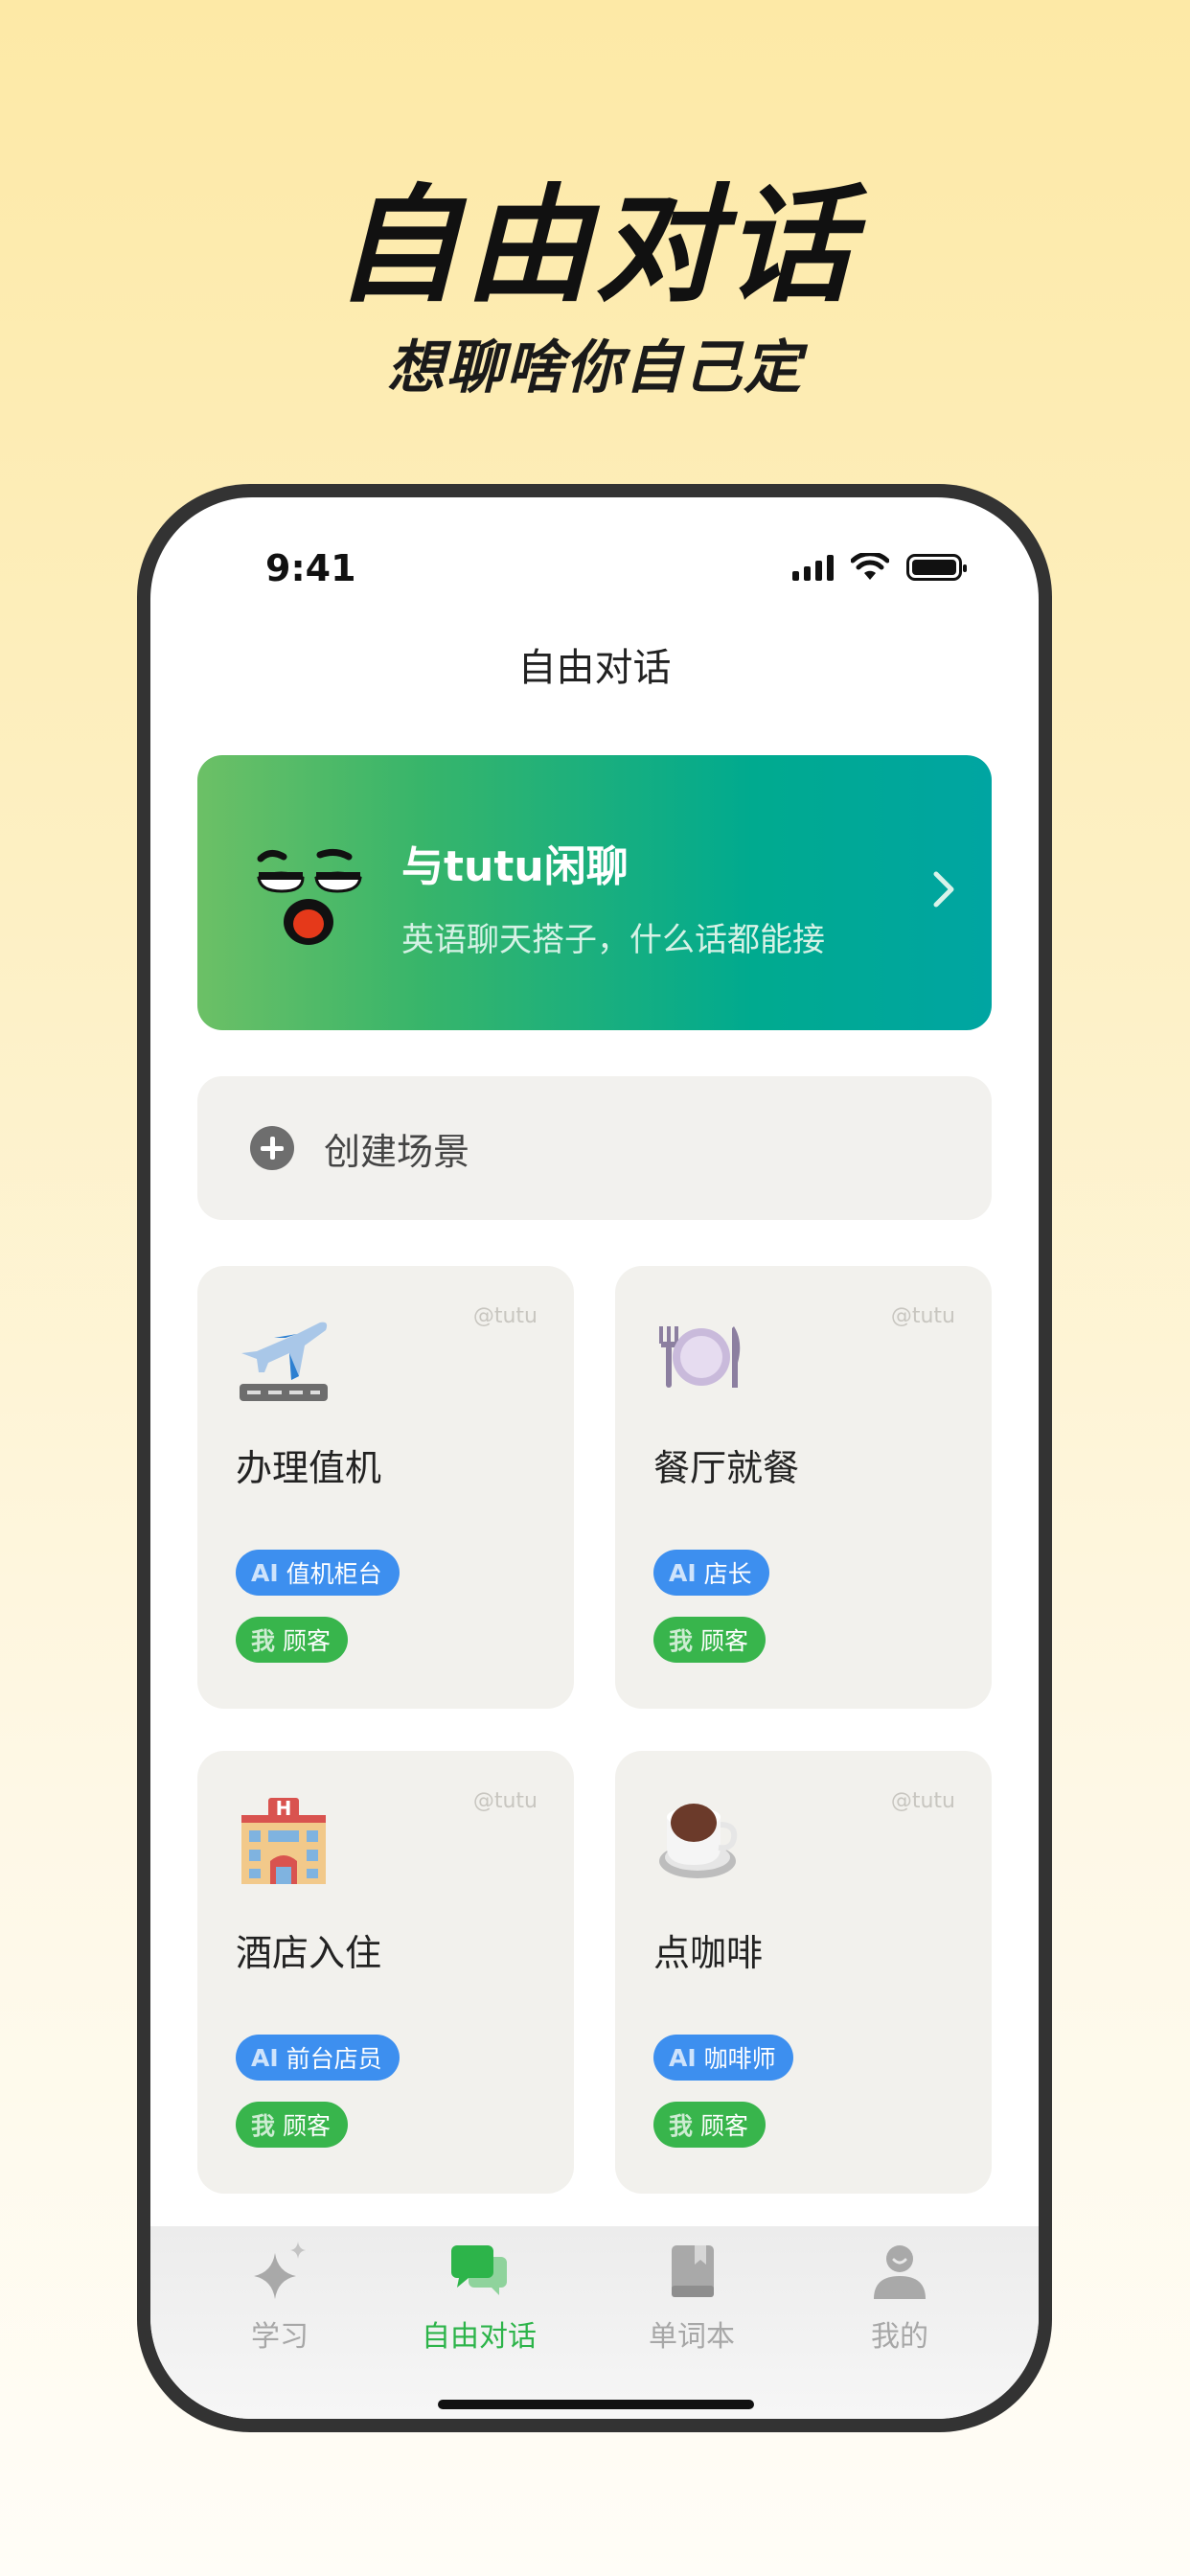 The height and width of the screenshot is (2576, 1190). Describe the element at coordinates (728, 1574) in the screenshot. I see `ai-role-label: 店长` at that location.